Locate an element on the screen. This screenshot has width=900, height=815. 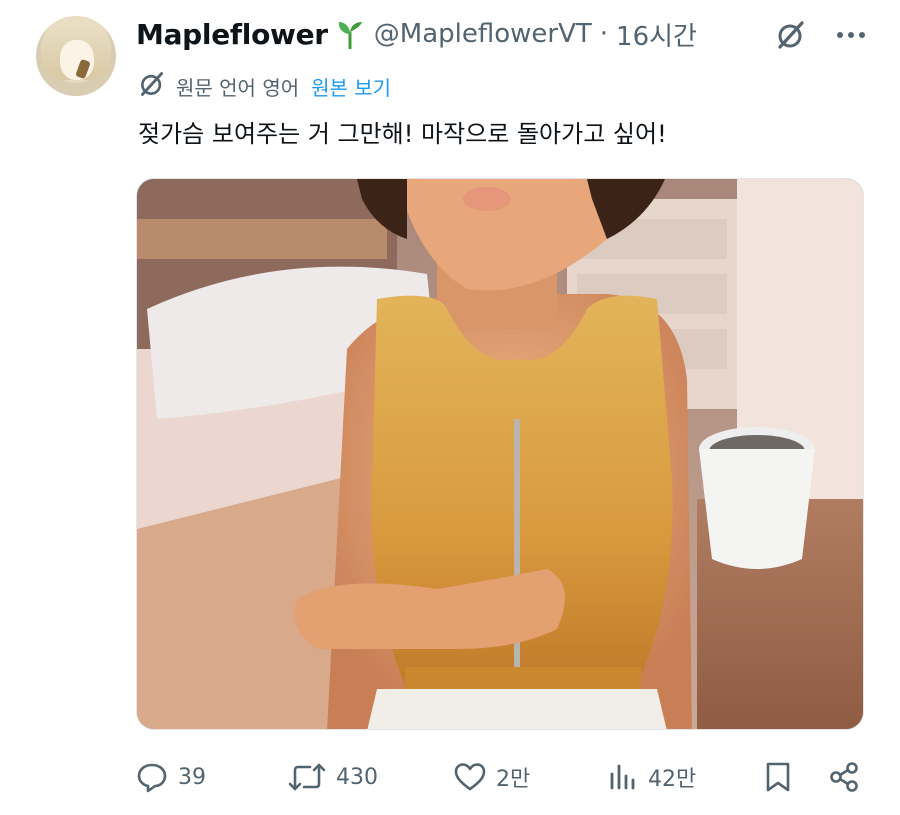
bookmark-icon is located at coordinates (778, 777).